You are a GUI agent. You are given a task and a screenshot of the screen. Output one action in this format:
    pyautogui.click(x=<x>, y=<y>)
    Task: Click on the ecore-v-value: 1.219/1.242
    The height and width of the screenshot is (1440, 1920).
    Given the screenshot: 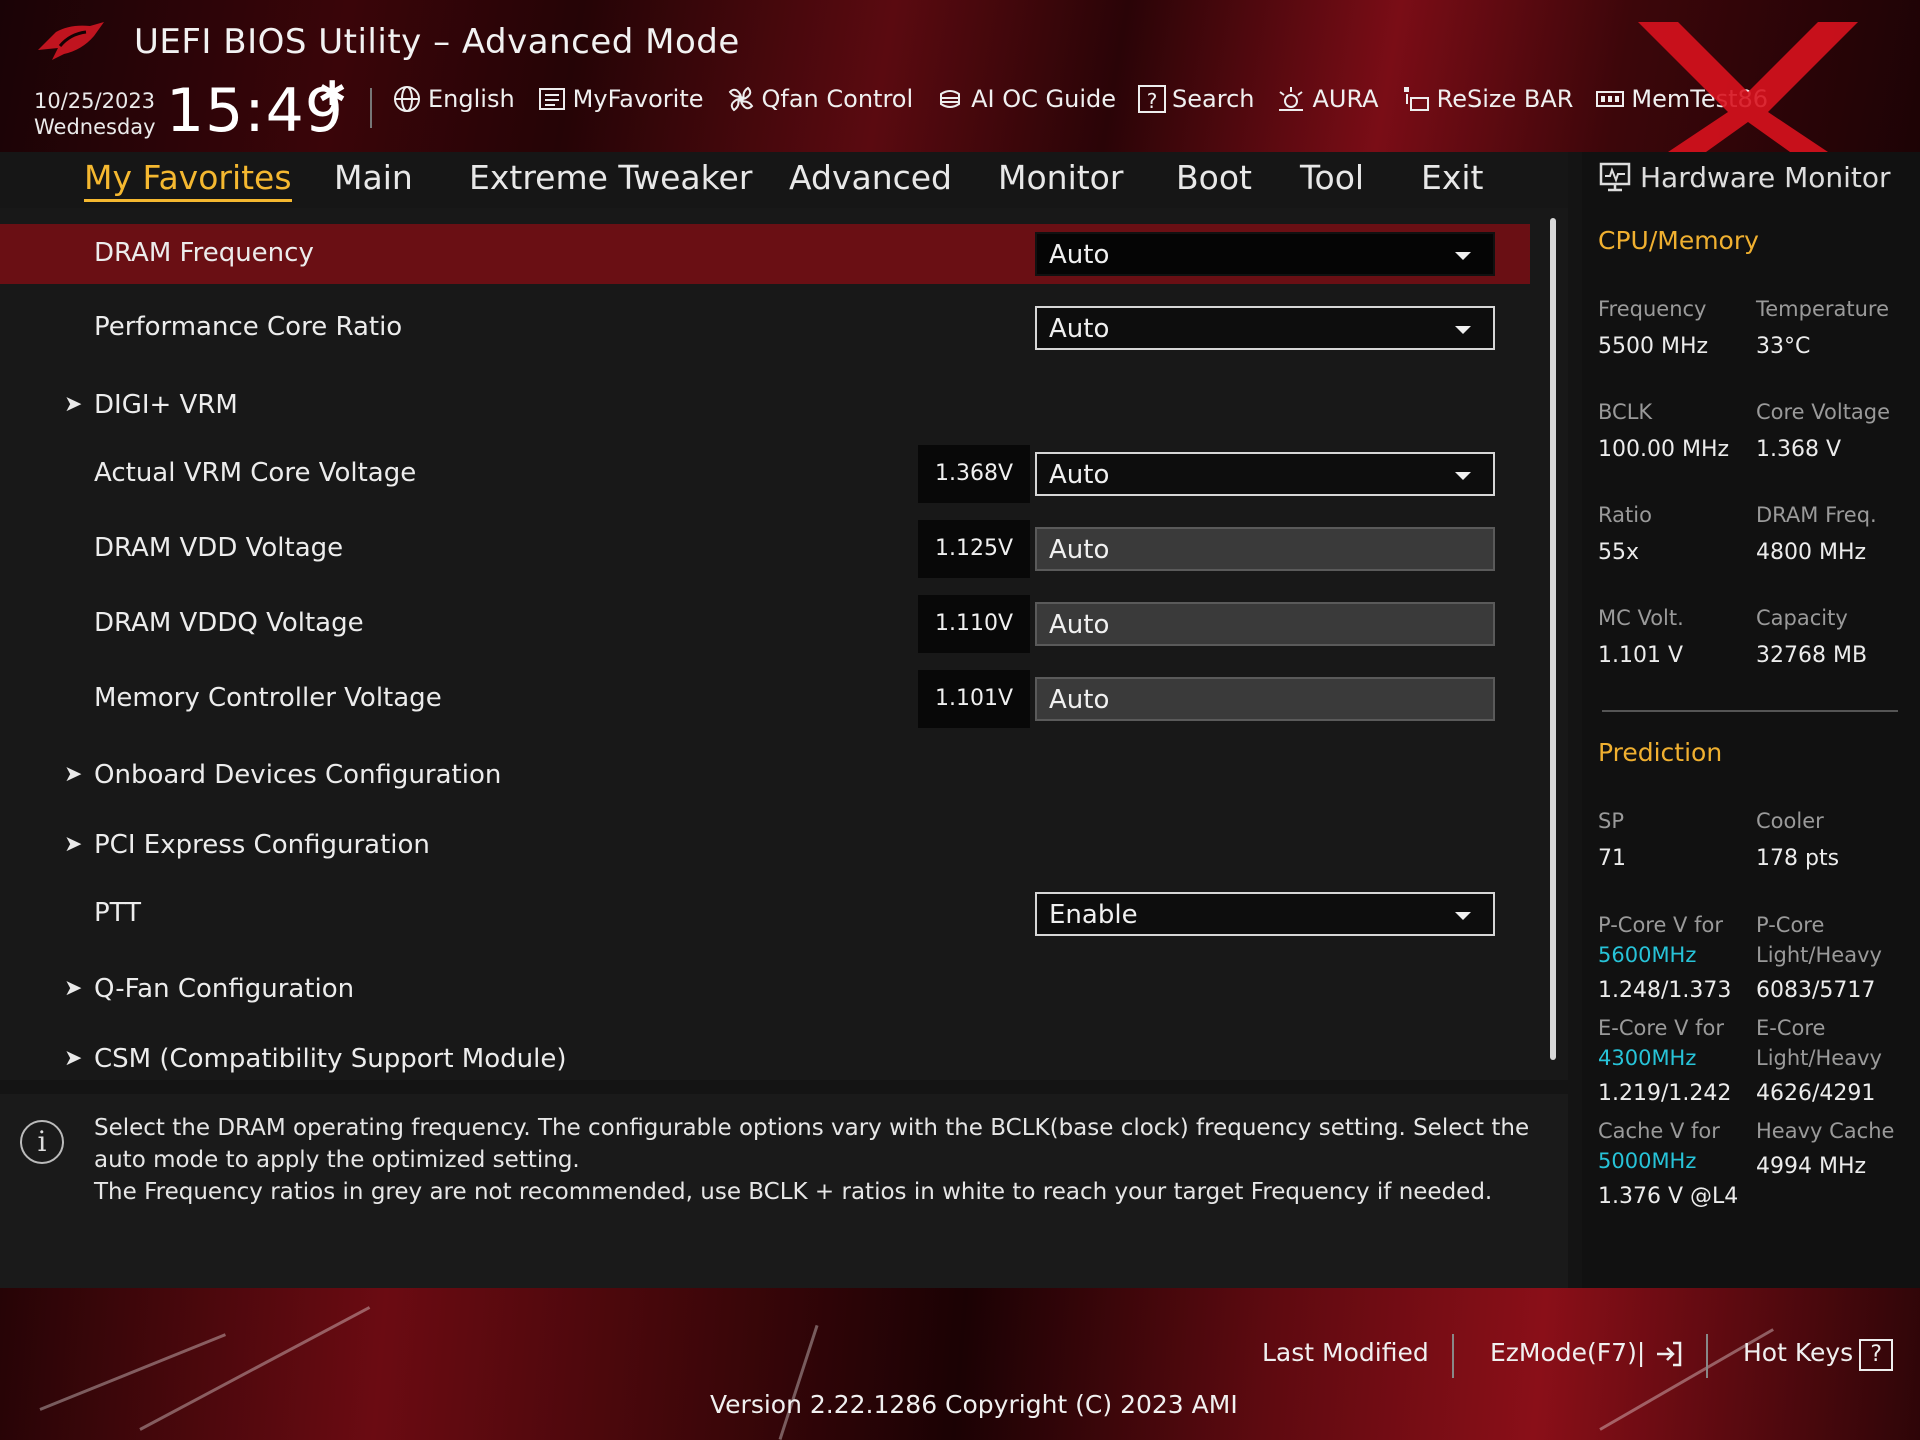 What is the action you would take?
    pyautogui.click(x=1665, y=1093)
    